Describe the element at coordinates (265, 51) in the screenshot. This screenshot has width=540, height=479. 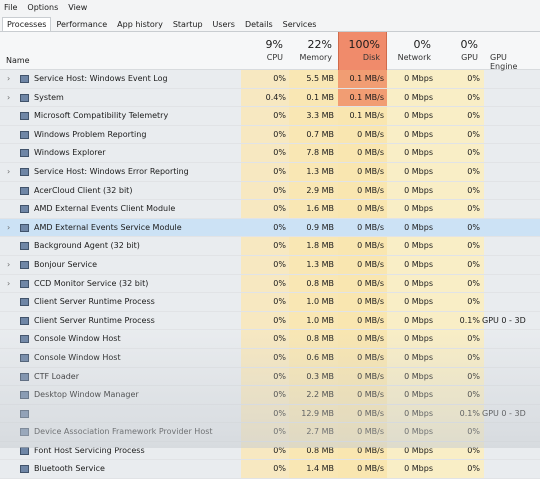
I see `column-cpu-header: 9% CPU` at that location.